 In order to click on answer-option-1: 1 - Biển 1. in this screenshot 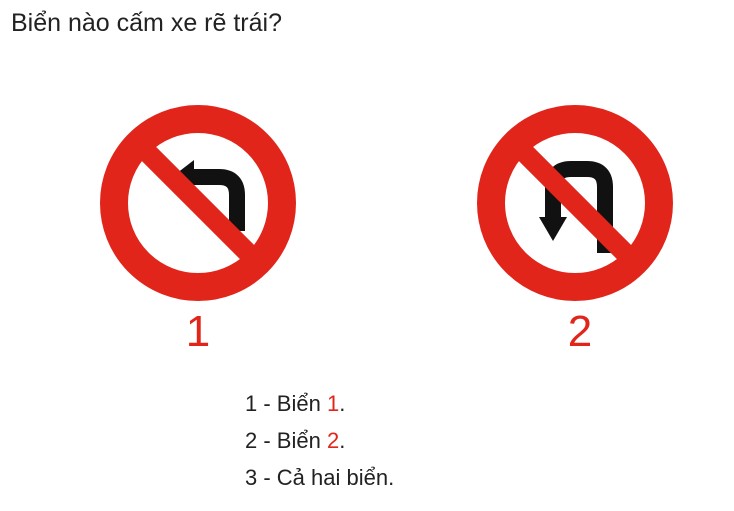, I will do `click(319, 403)`.